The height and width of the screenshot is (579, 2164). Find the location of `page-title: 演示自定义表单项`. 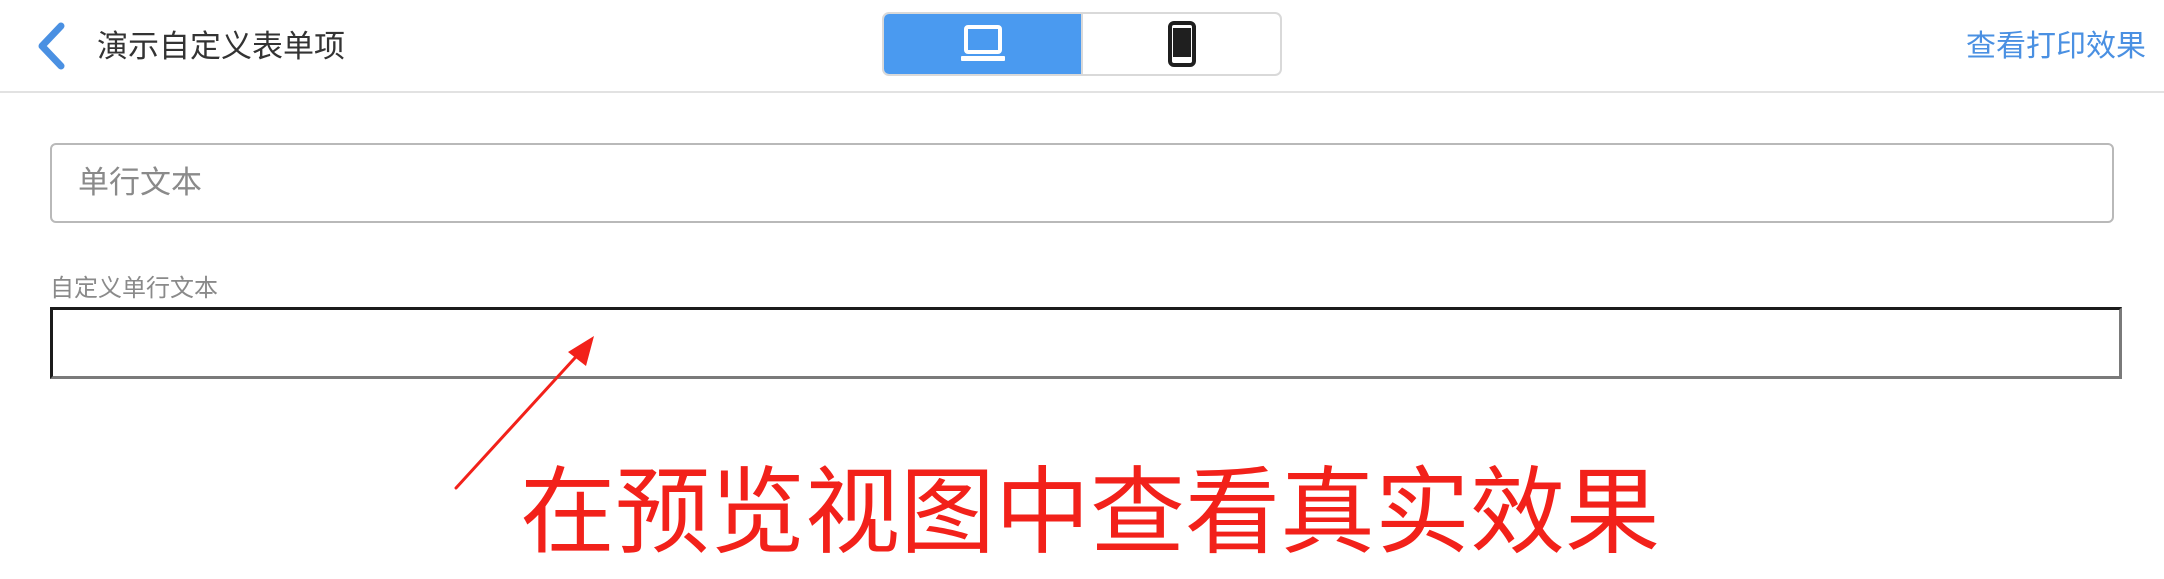

page-title: 演示自定义表单项 is located at coordinates (221, 47).